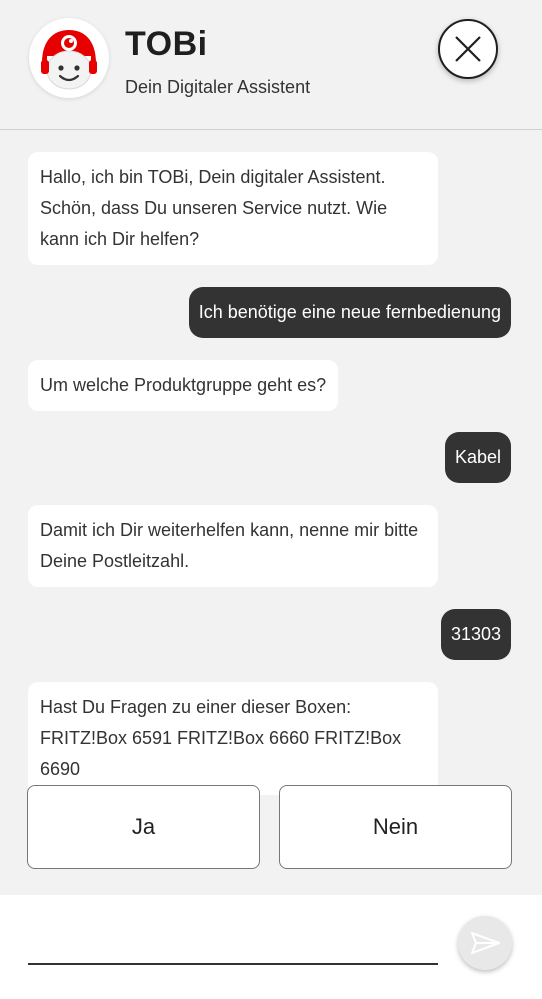 This screenshot has width=542, height=999. What do you see at coordinates (477, 457) in the screenshot?
I see `user-message: Kabel` at bounding box center [477, 457].